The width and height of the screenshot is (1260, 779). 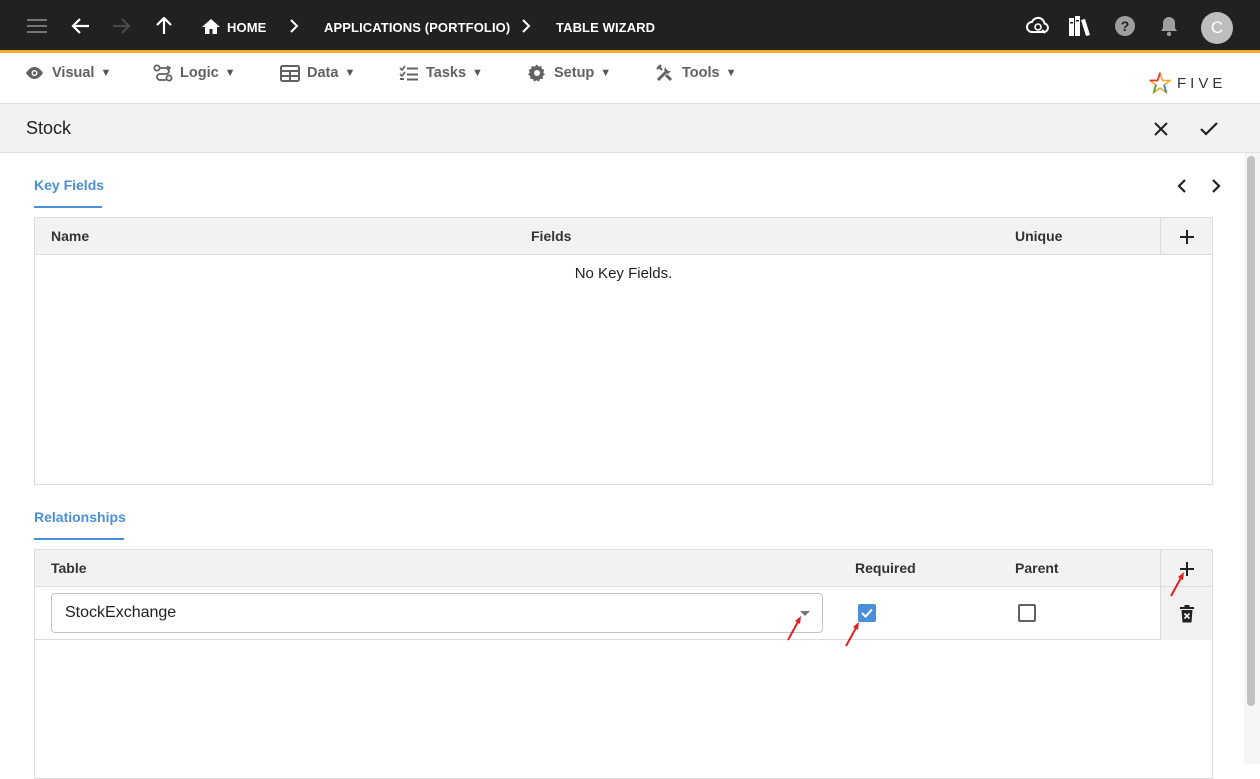 I want to click on column-header-parent: Parent, so click(x=1037, y=568).